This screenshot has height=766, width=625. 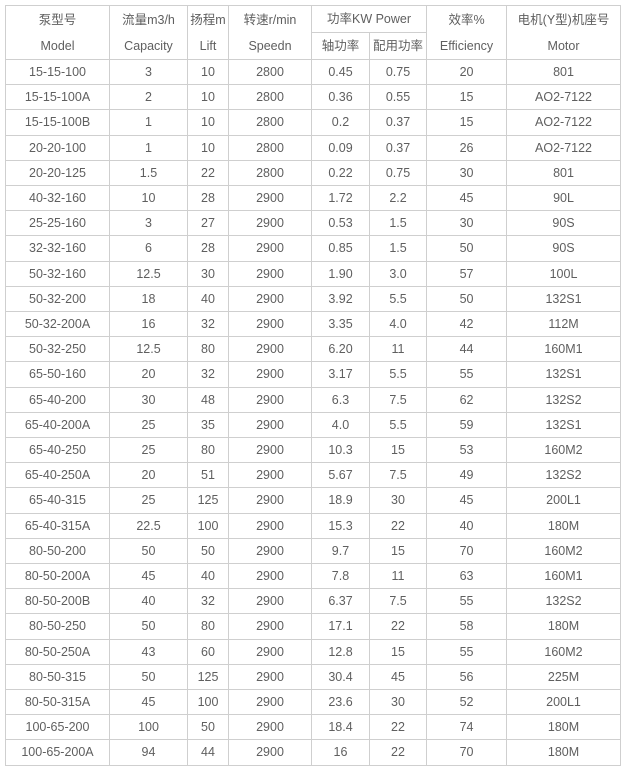 I want to click on cell-motor: 200L1, so click(x=564, y=500).